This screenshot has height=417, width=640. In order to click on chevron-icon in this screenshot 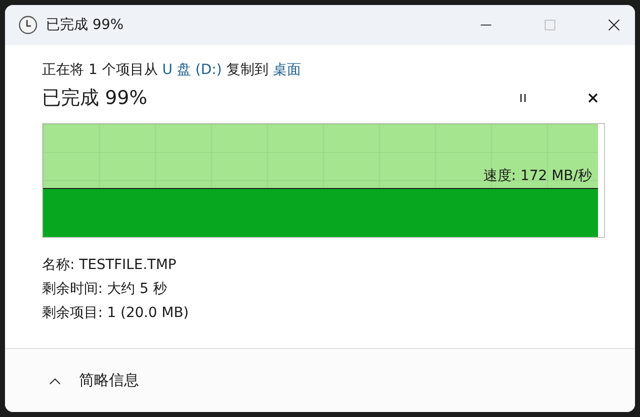, I will do `click(55, 380)`.